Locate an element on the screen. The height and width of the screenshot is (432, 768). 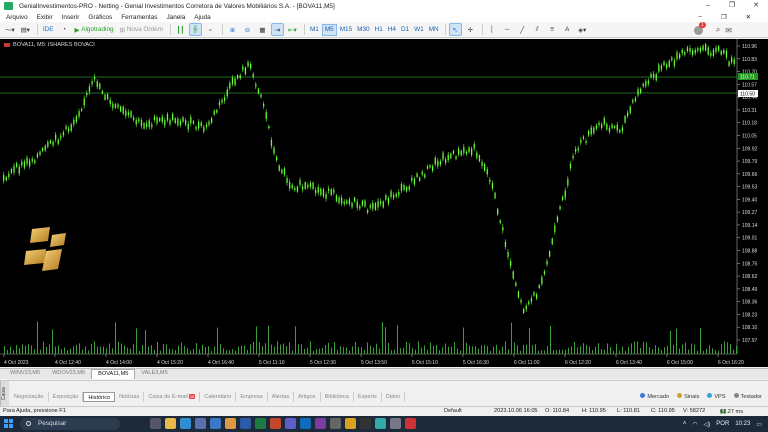
menu-ajuda: Ajuda is located at coordinates (202, 17).